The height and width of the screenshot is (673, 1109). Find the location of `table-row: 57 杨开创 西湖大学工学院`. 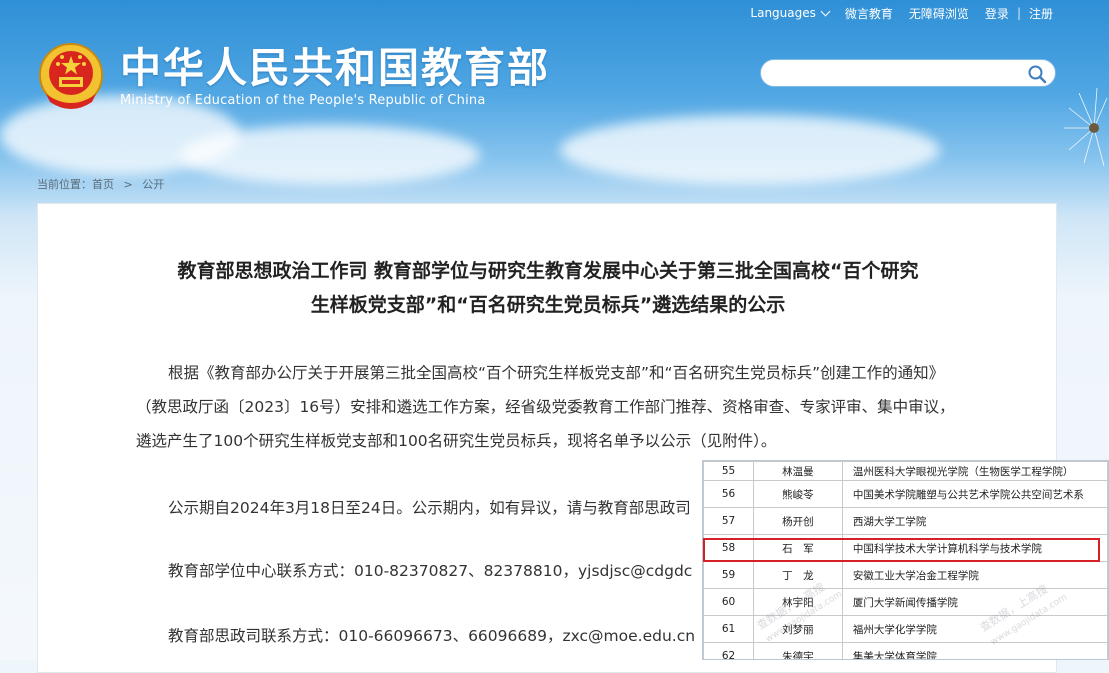

table-row: 57 杨开创 西湖大学工学院 is located at coordinates (905, 521).